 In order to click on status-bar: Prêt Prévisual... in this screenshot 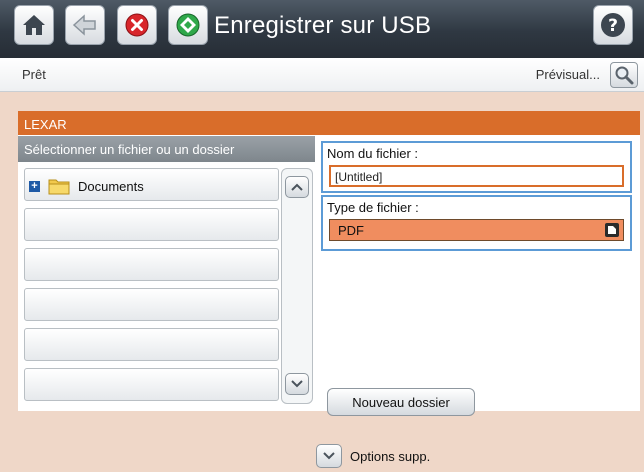, I will do `click(322, 75)`.